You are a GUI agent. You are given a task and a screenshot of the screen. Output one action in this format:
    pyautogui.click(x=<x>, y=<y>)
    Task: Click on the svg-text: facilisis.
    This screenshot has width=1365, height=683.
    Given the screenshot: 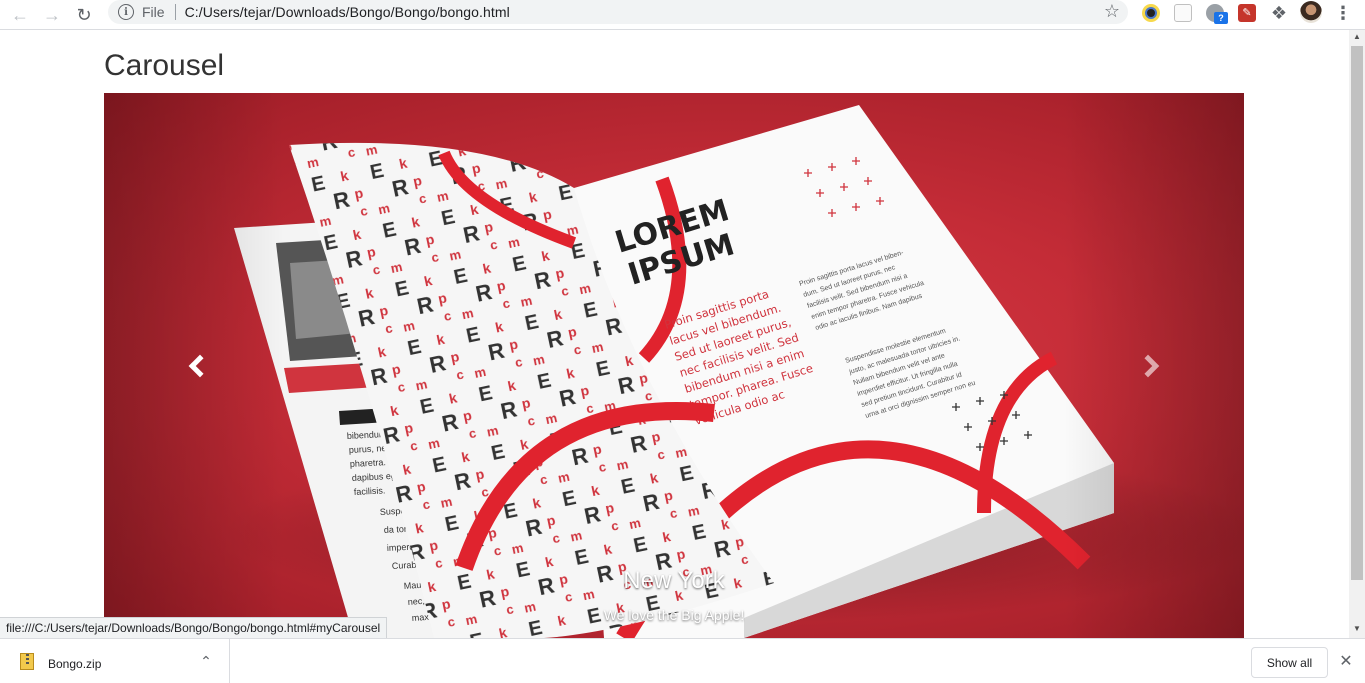 What is the action you would take?
    pyautogui.click(x=370, y=491)
    